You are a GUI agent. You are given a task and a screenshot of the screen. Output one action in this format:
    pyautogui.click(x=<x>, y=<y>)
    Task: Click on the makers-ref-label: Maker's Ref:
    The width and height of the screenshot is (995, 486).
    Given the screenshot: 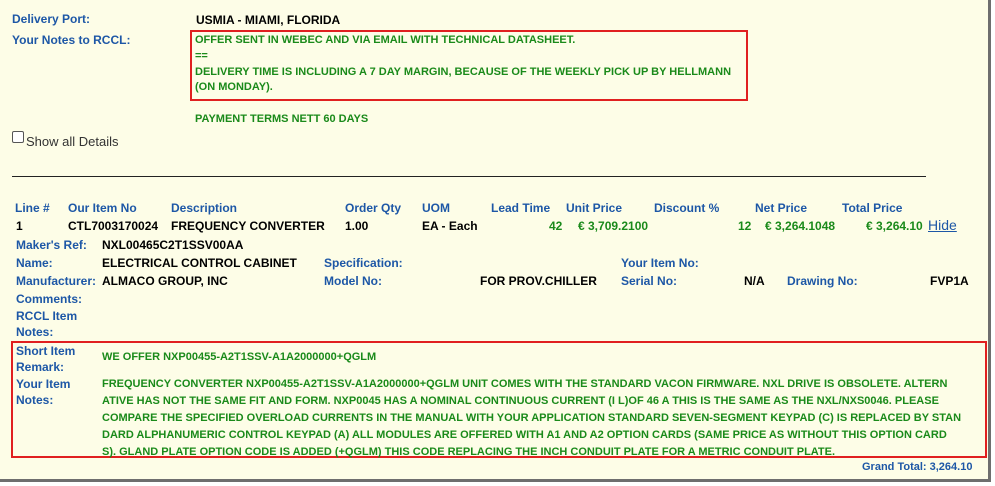 What is the action you would take?
    pyautogui.click(x=51, y=245)
    